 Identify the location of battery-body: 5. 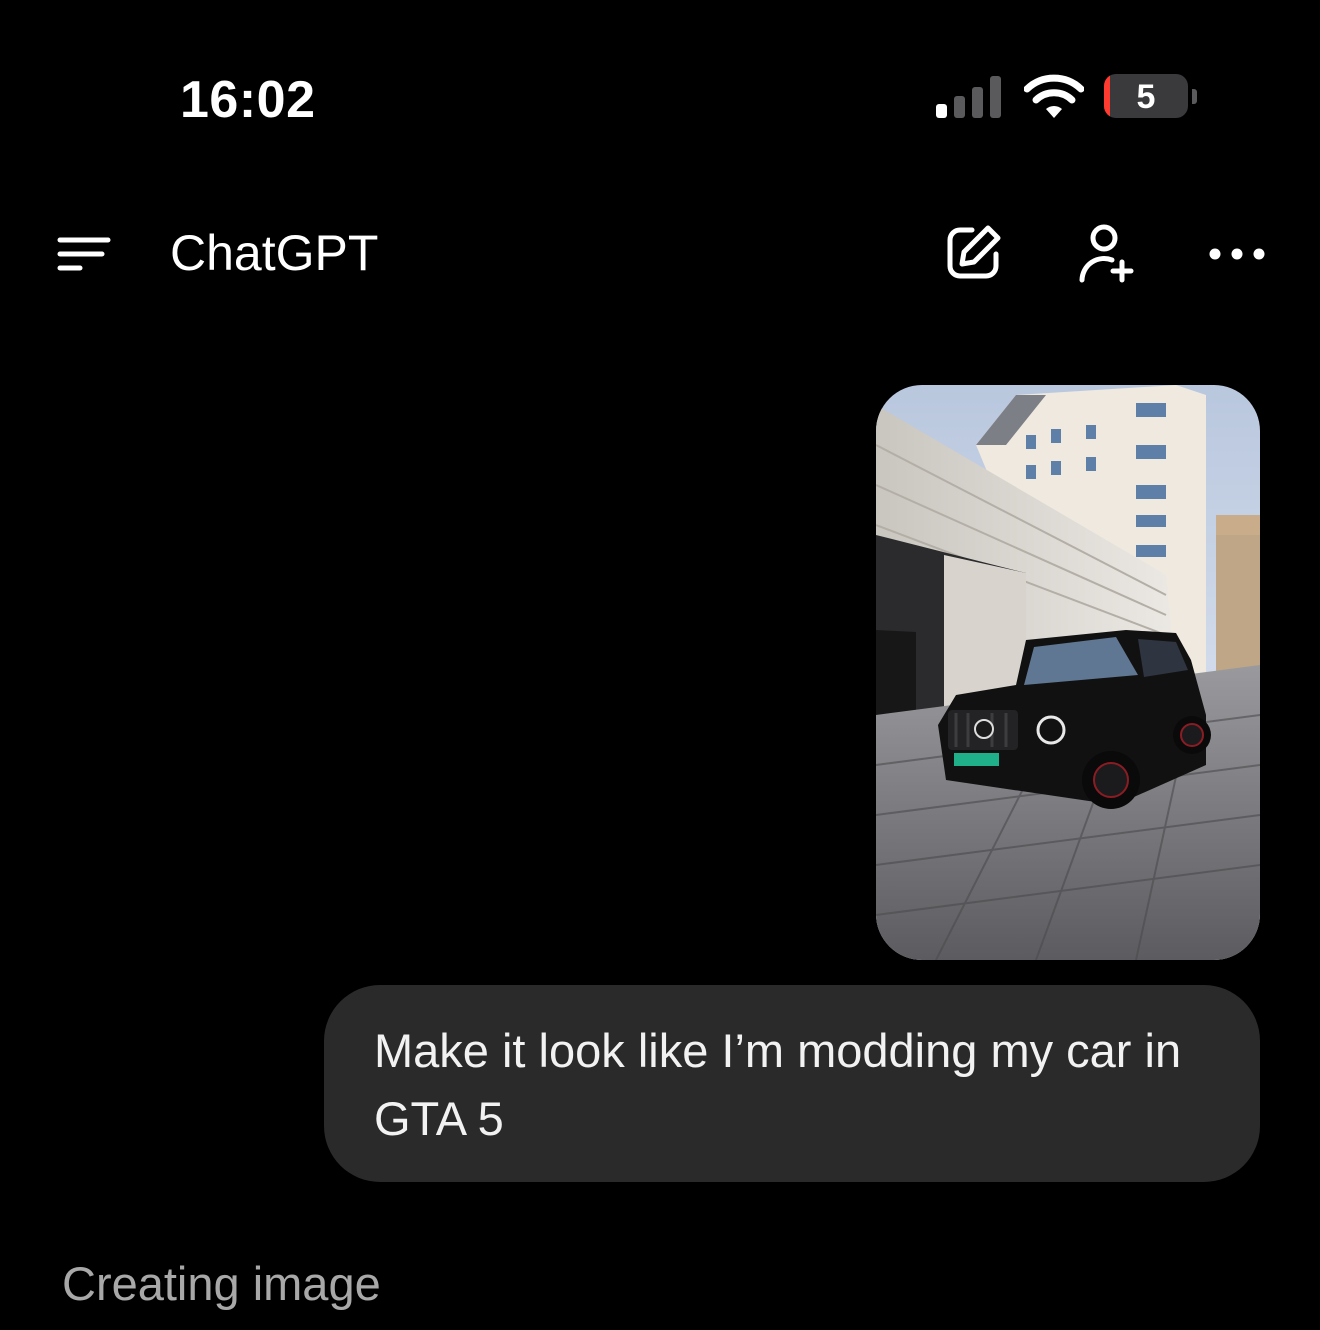
(1146, 96).